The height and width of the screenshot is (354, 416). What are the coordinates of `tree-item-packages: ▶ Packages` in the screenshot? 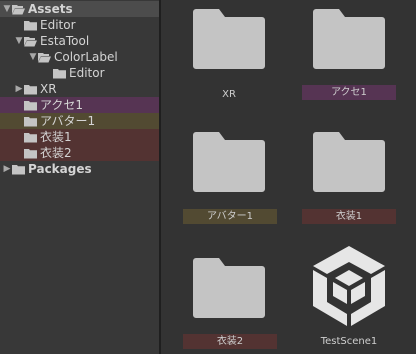 It's located at (79, 169).